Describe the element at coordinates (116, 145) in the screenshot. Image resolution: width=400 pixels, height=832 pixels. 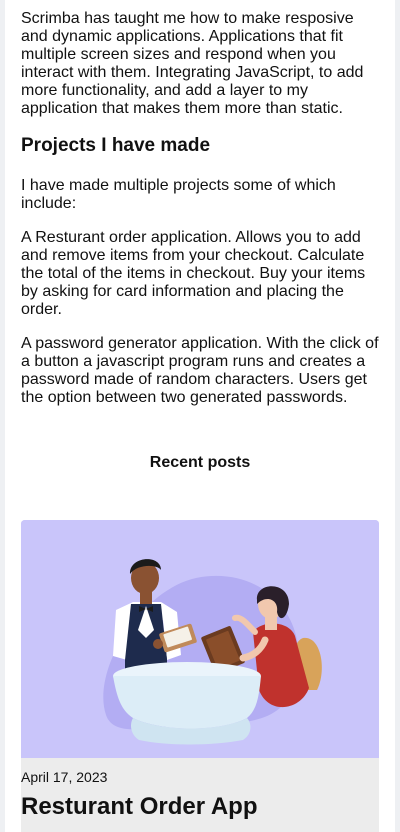
I see `projects-heading: Projects I have made` at that location.